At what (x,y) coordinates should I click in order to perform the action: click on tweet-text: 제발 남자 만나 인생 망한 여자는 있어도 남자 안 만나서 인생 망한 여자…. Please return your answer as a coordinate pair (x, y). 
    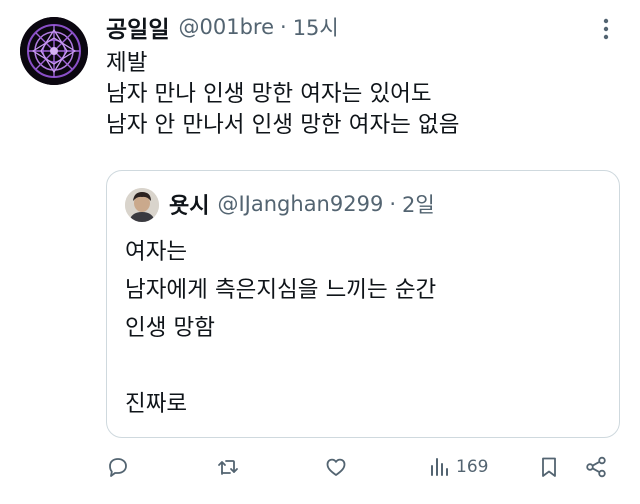
    Looking at the image, I should click on (282, 94).